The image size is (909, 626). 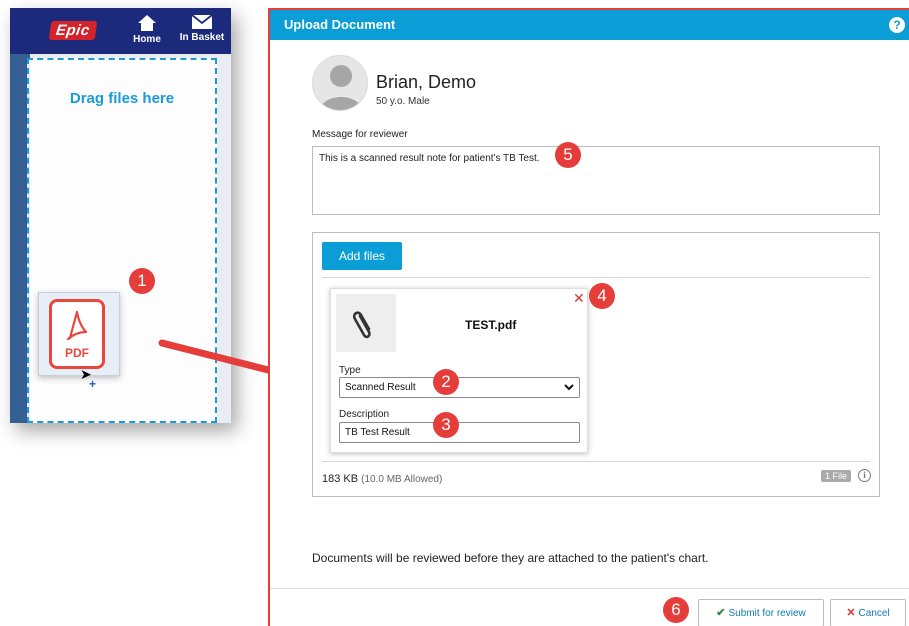 I want to click on dialog-header: Upload Document ?, so click(x=589, y=25).